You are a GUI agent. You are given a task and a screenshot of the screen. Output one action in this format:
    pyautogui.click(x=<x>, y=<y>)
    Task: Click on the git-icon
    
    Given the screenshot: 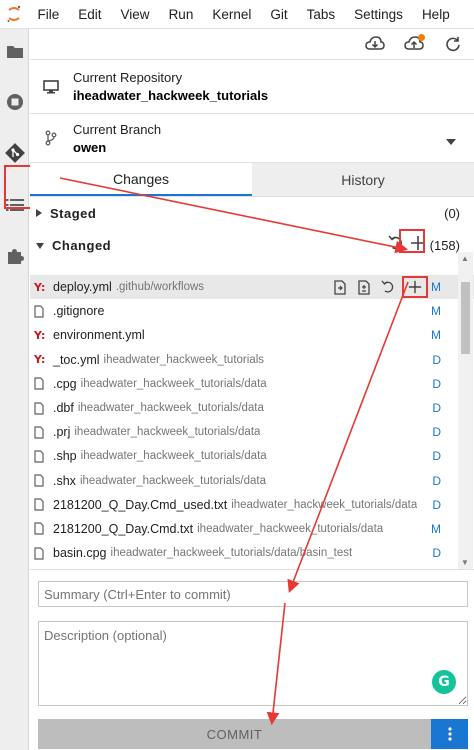 What is the action you would take?
    pyautogui.click(x=14, y=153)
    